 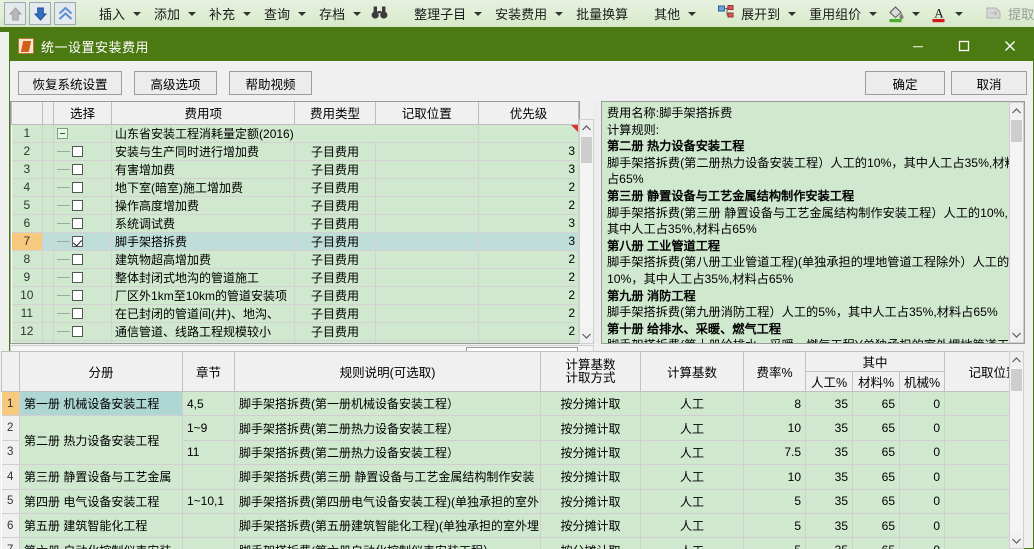 What do you see at coordinates (905, 83) in the screenshot?
I see `confirm-button: 确定` at bounding box center [905, 83].